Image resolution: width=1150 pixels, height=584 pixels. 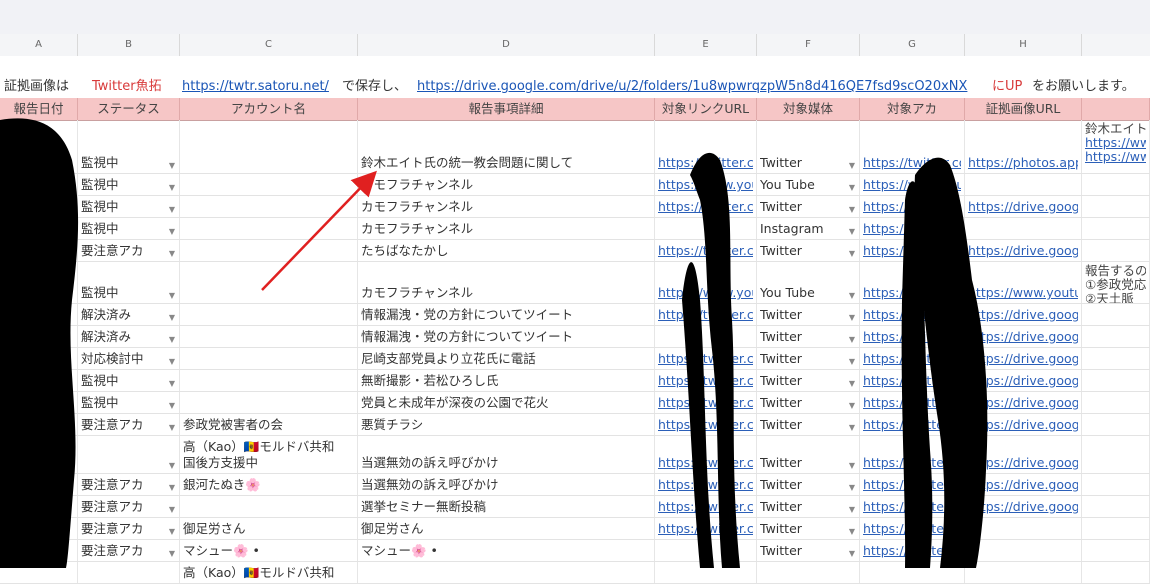 I want to click on redaction-left, so click(x=39, y=343).